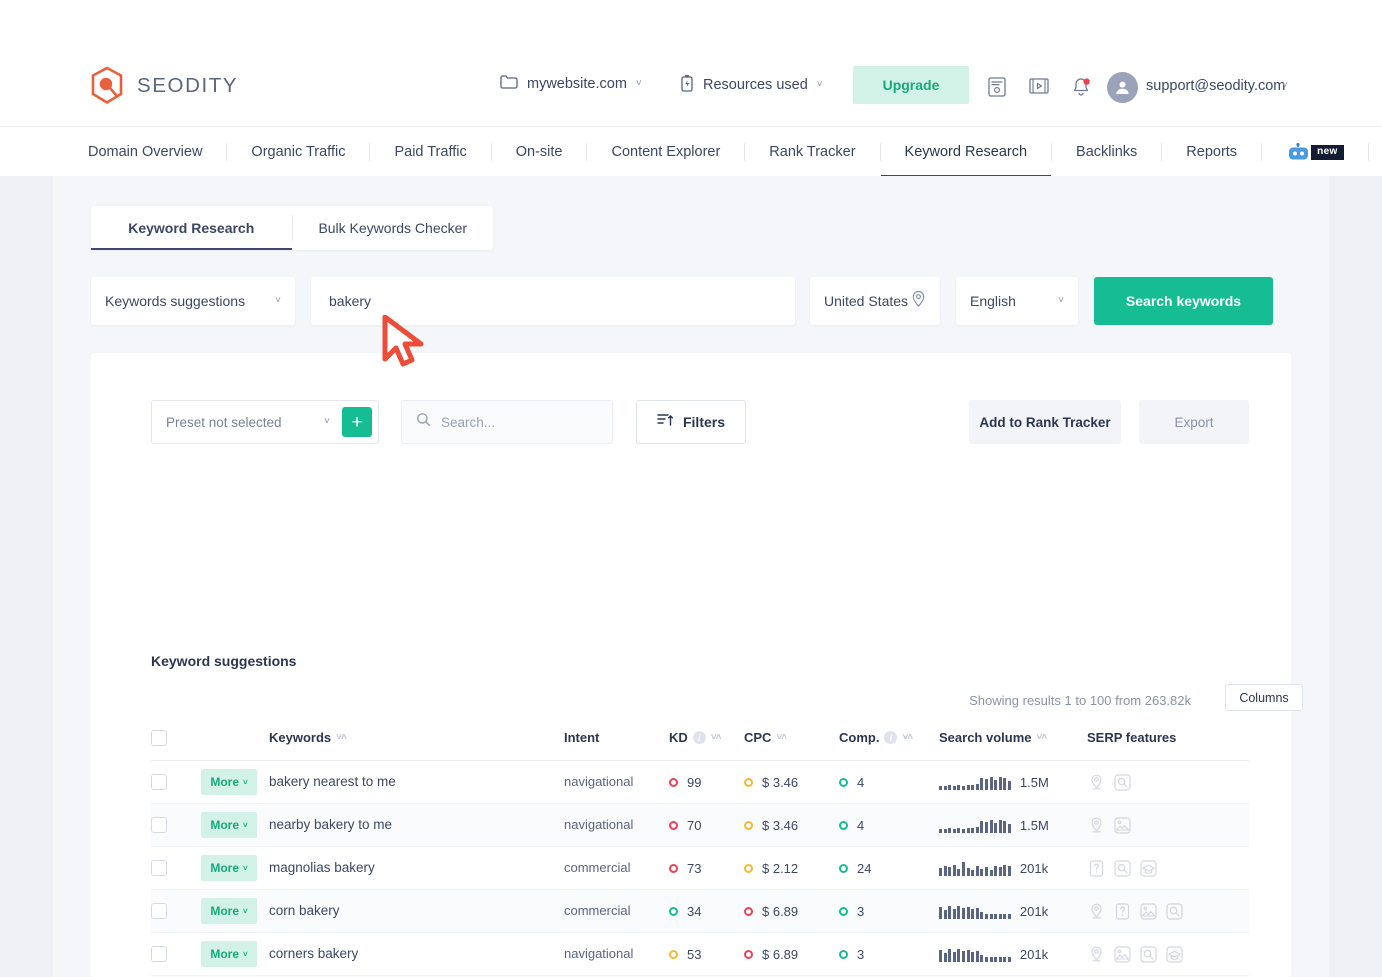 This screenshot has width=1382, height=977. What do you see at coordinates (350, 301) in the screenshot?
I see `keyword-input: bakery` at bounding box center [350, 301].